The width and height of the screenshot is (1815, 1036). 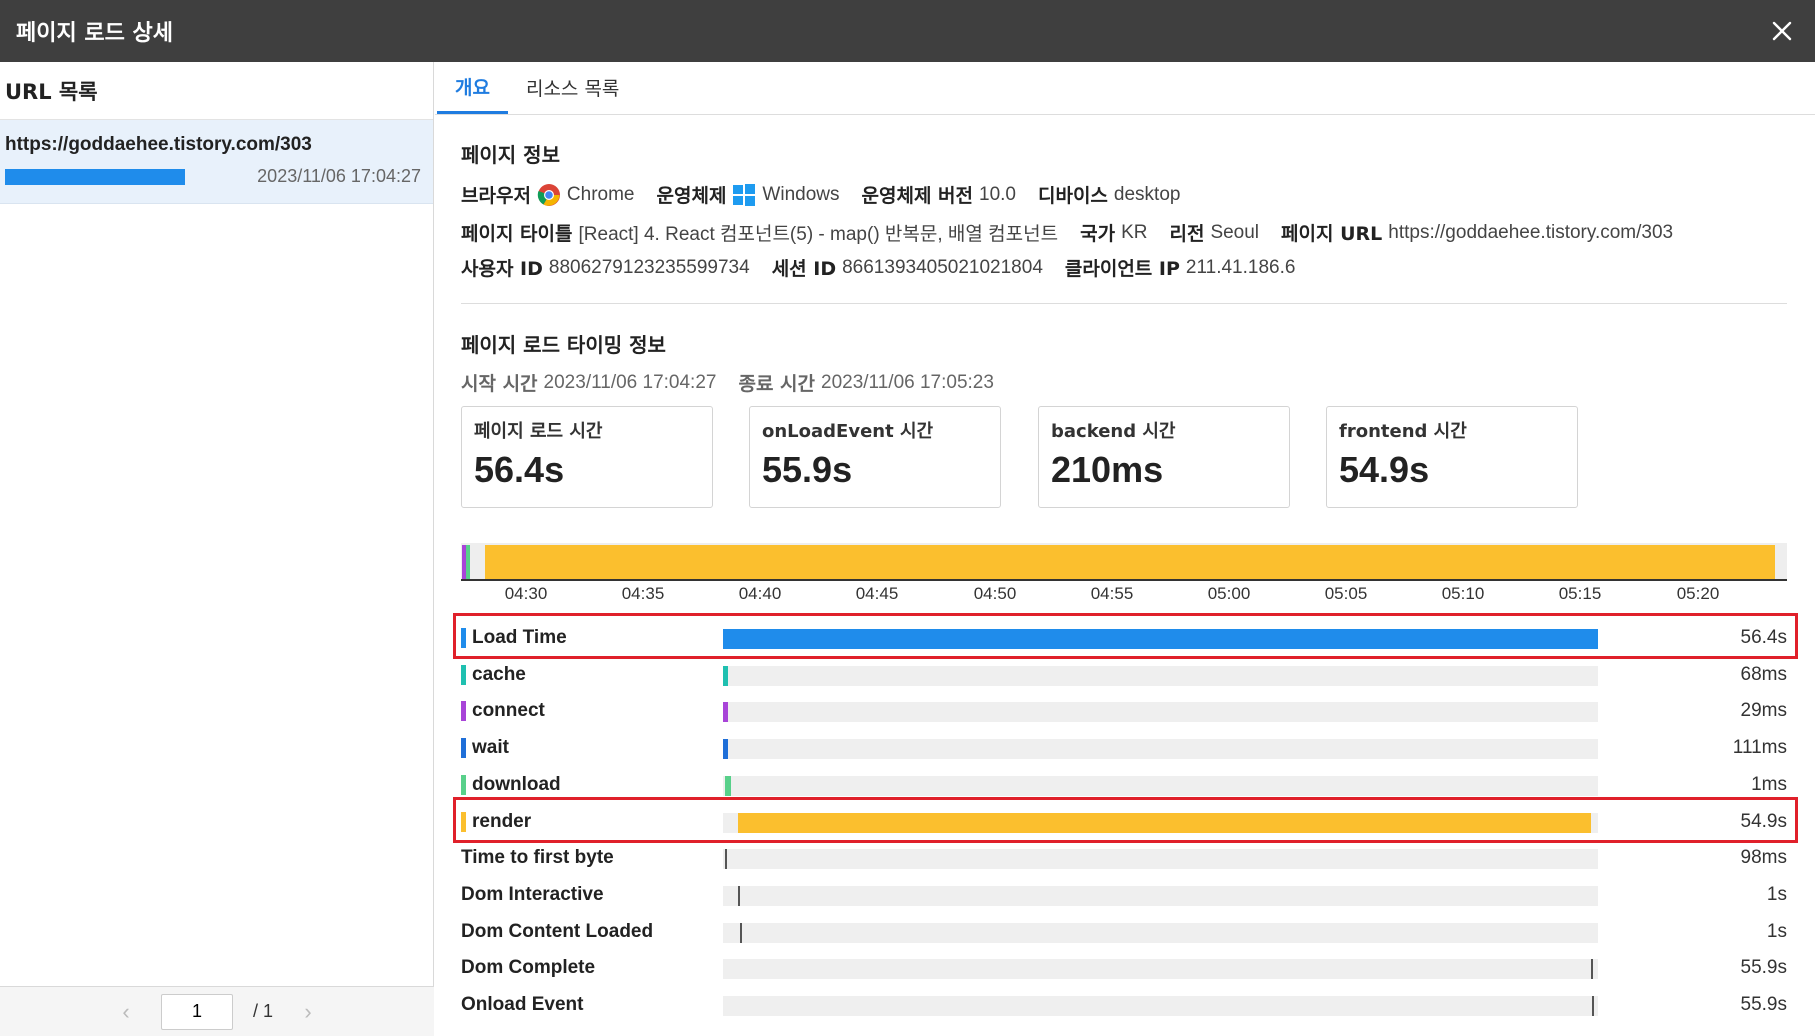 I want to click on timeline-tick-label: 05:15, so click(x=1580, y=593).